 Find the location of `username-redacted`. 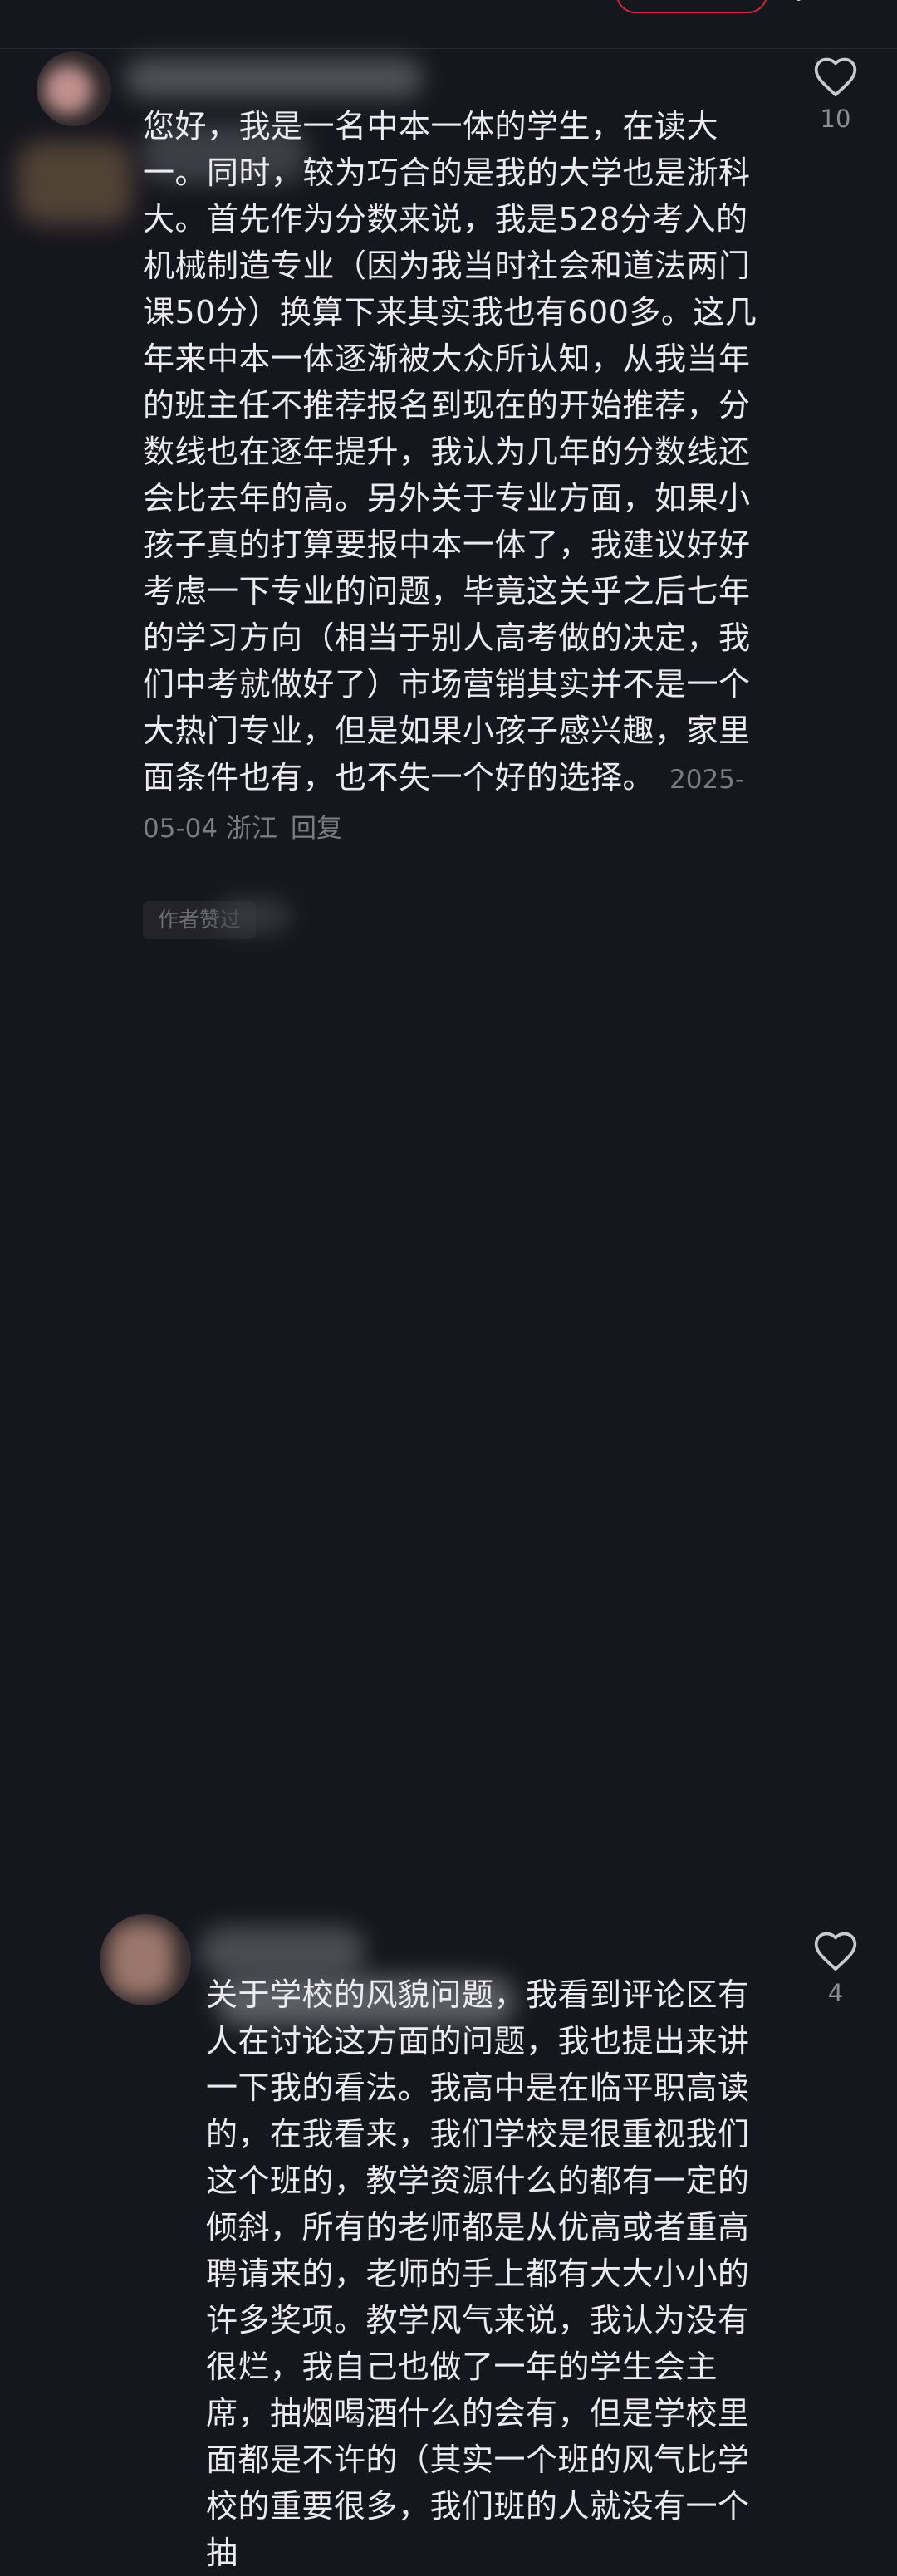

username-redacted is located at coordinates (283, 79).